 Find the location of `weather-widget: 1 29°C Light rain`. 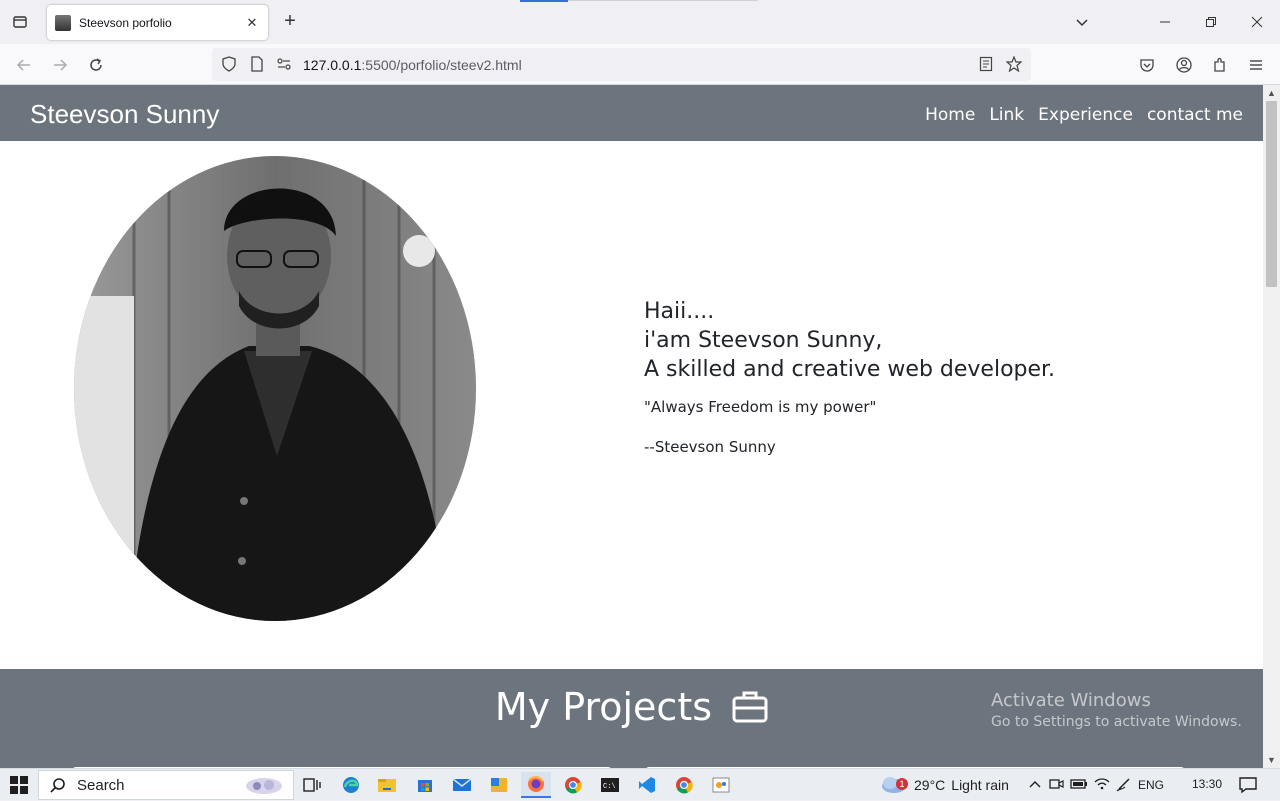

weather-widget: 1 29°C Light rain is located at coordinates (944, 785).